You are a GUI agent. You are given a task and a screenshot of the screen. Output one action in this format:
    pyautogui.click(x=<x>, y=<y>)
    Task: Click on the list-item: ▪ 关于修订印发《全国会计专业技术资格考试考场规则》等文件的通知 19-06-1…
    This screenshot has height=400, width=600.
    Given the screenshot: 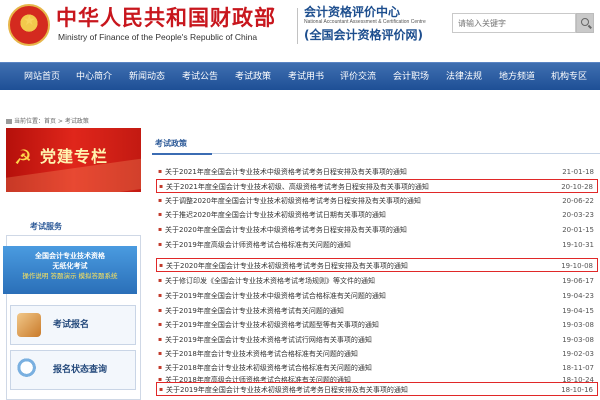 What is the action you would take?
    pyautogui.click(x=377, y=281)
    